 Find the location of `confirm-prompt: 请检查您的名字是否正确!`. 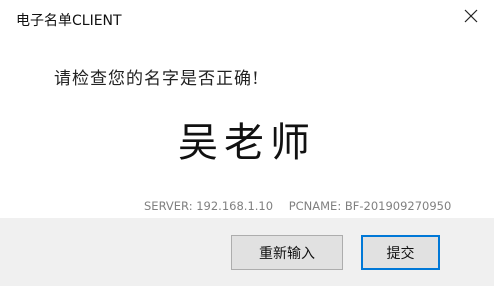

confirm-prompt: 请检查您的名字是否正确! is located at coordinates (157, 79).